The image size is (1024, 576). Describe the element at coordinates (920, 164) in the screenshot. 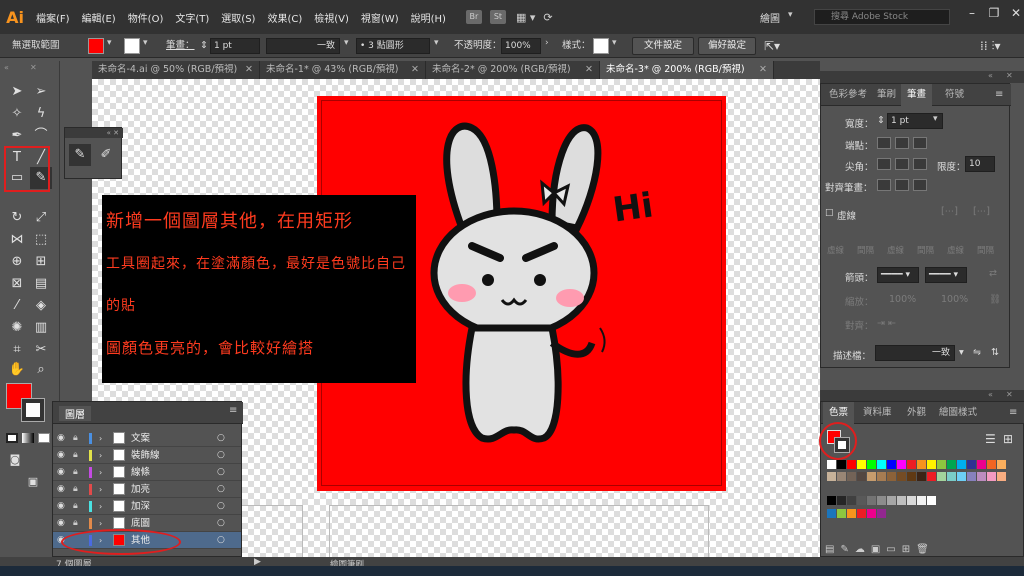

I see `bevel-join-icon` at that location.